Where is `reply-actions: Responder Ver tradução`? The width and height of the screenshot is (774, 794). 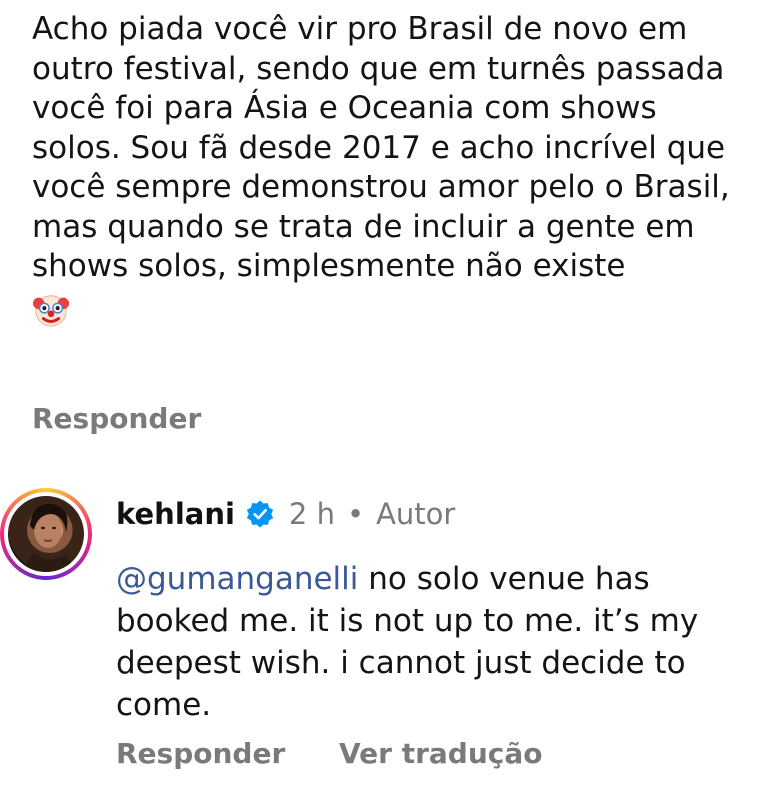
reply-actions: Responder Ver tradução is located at coordinates (329, 753).